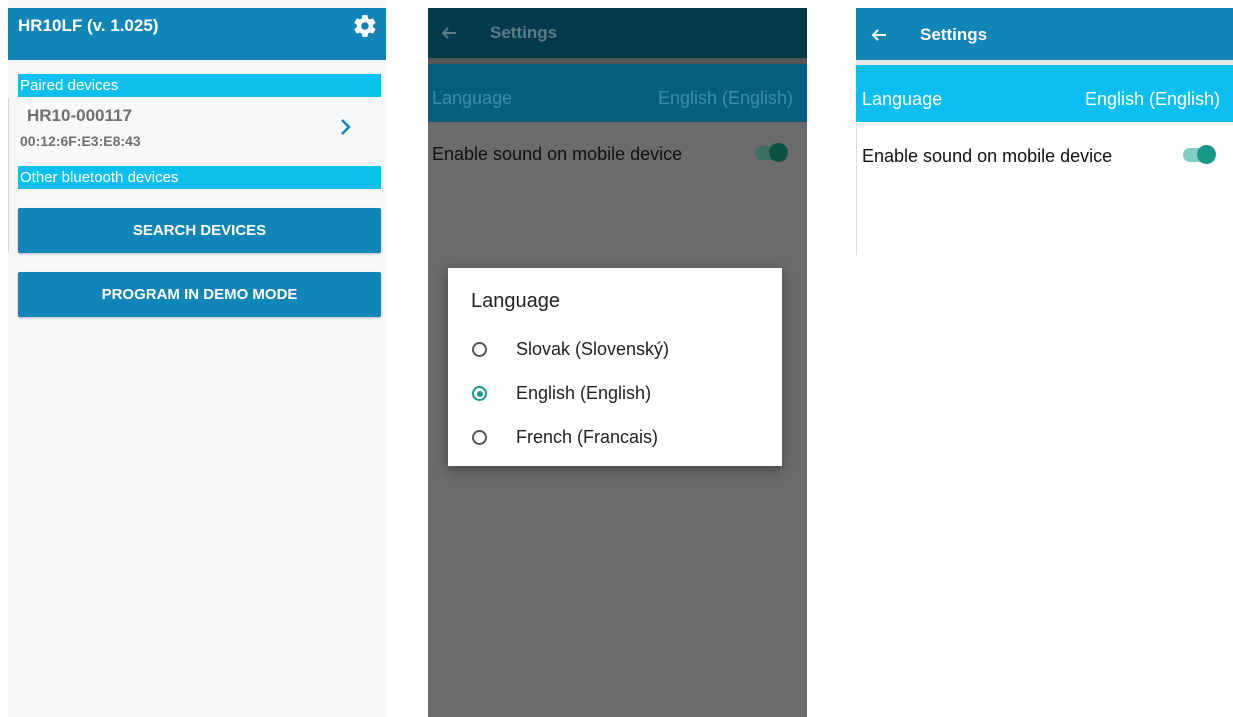 Image resolution: width=1233 pixels, height=717 pixels. I want to click on option-label: English (English), so click(584, 393).